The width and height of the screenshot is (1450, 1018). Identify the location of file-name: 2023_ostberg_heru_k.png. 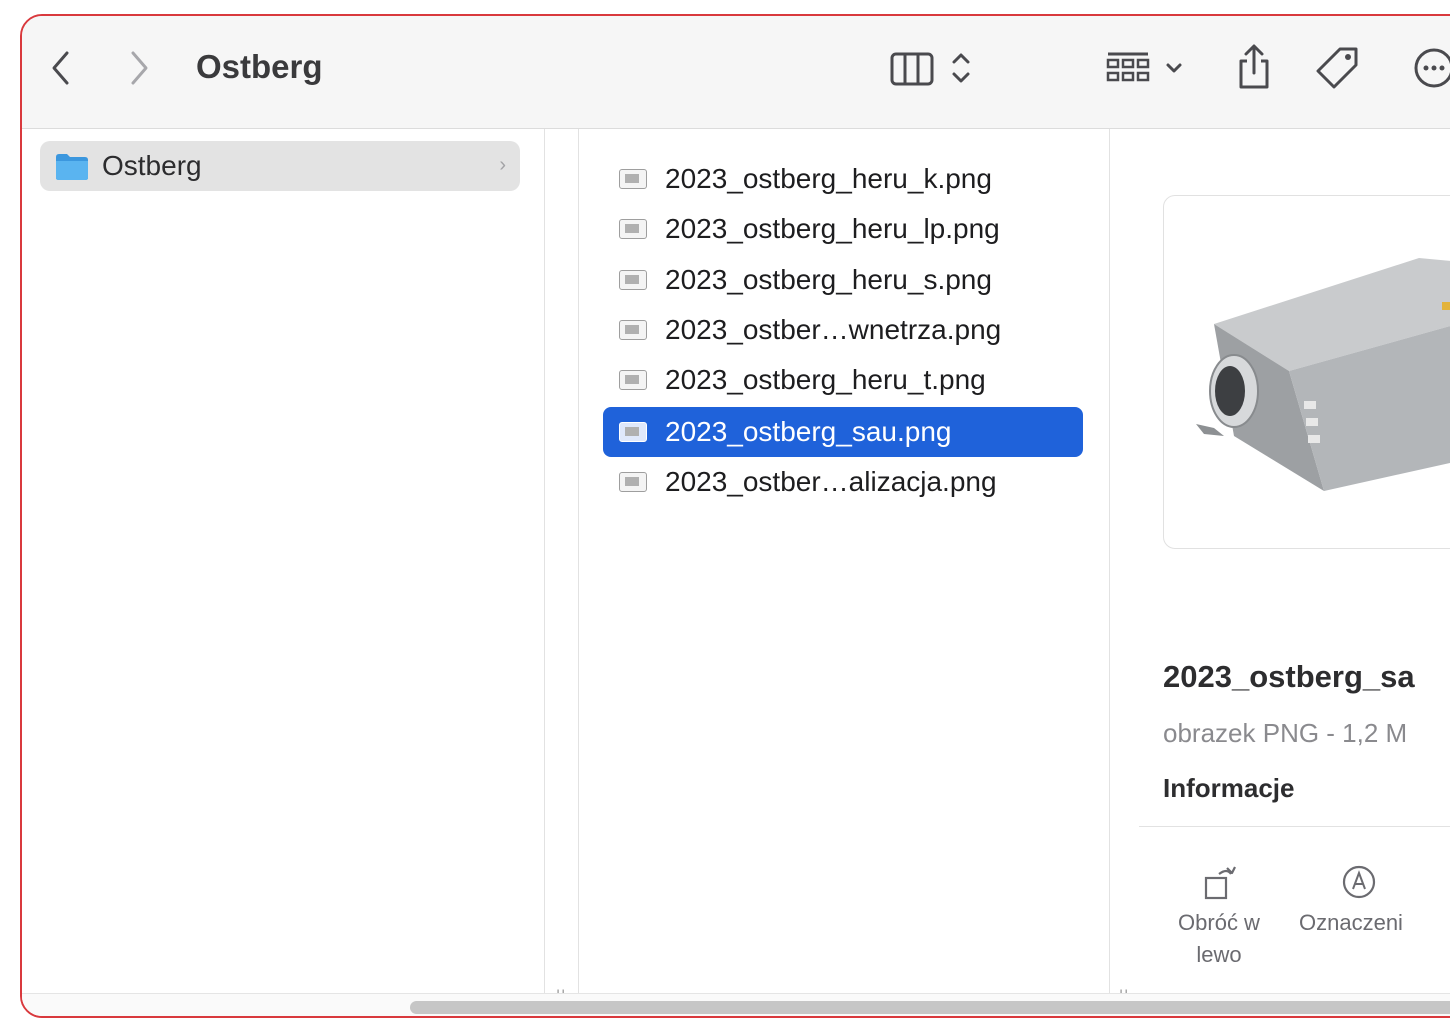
(828, 178).